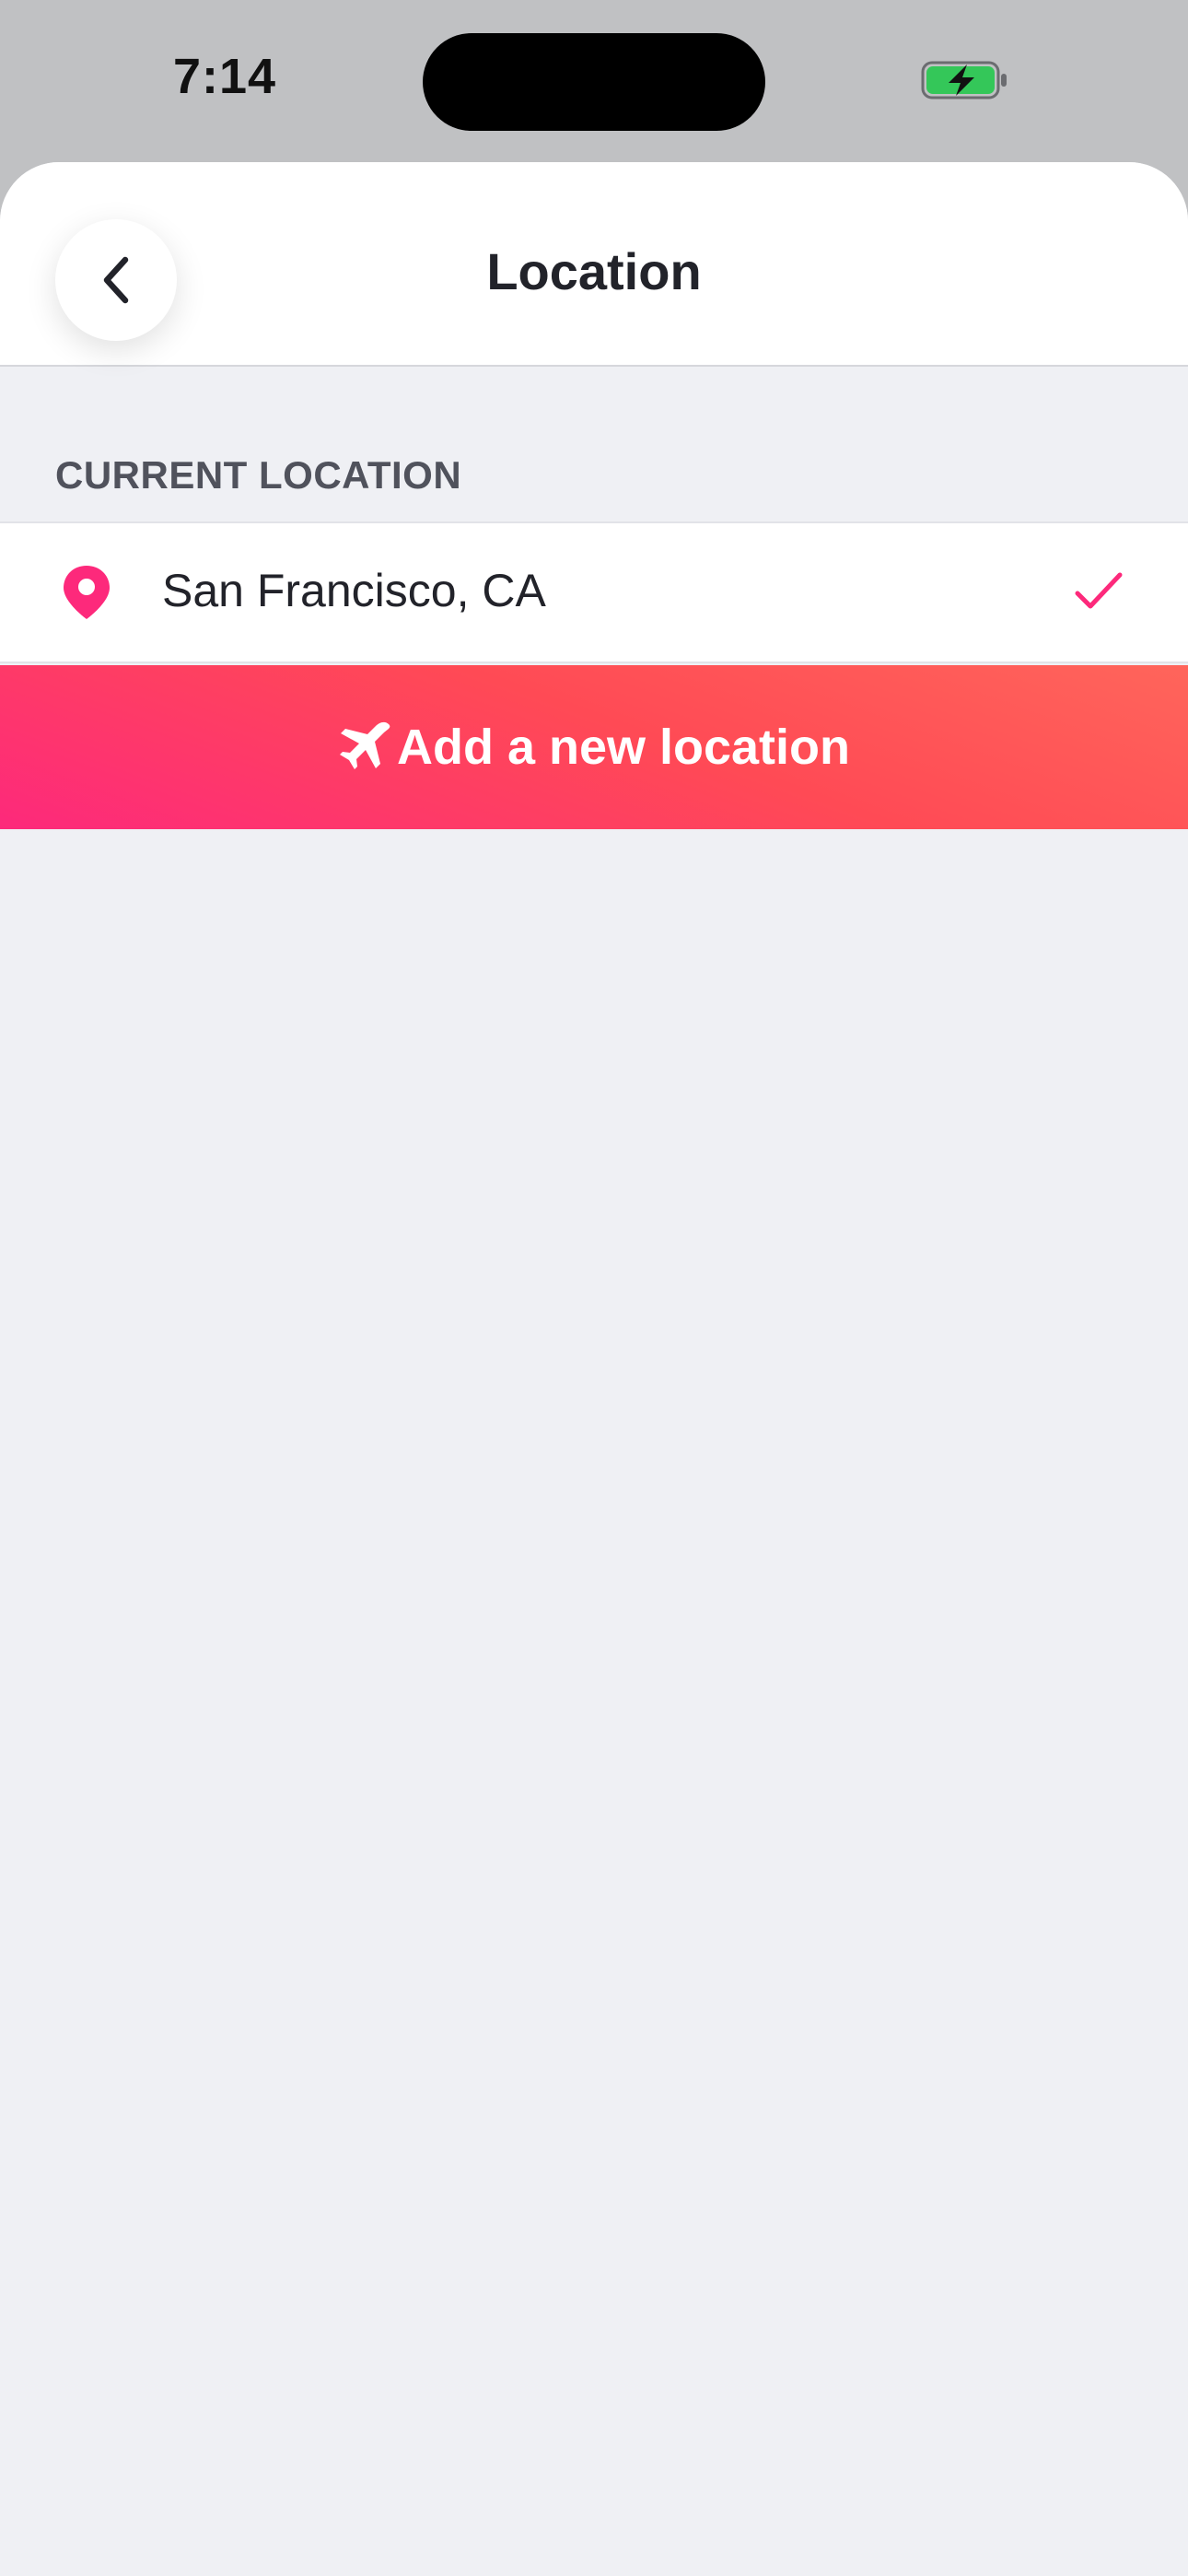  What do you see at coordinates (87, 592) in the screenshot?
I see `map-pin-icon` at bounding box center [87, 592].